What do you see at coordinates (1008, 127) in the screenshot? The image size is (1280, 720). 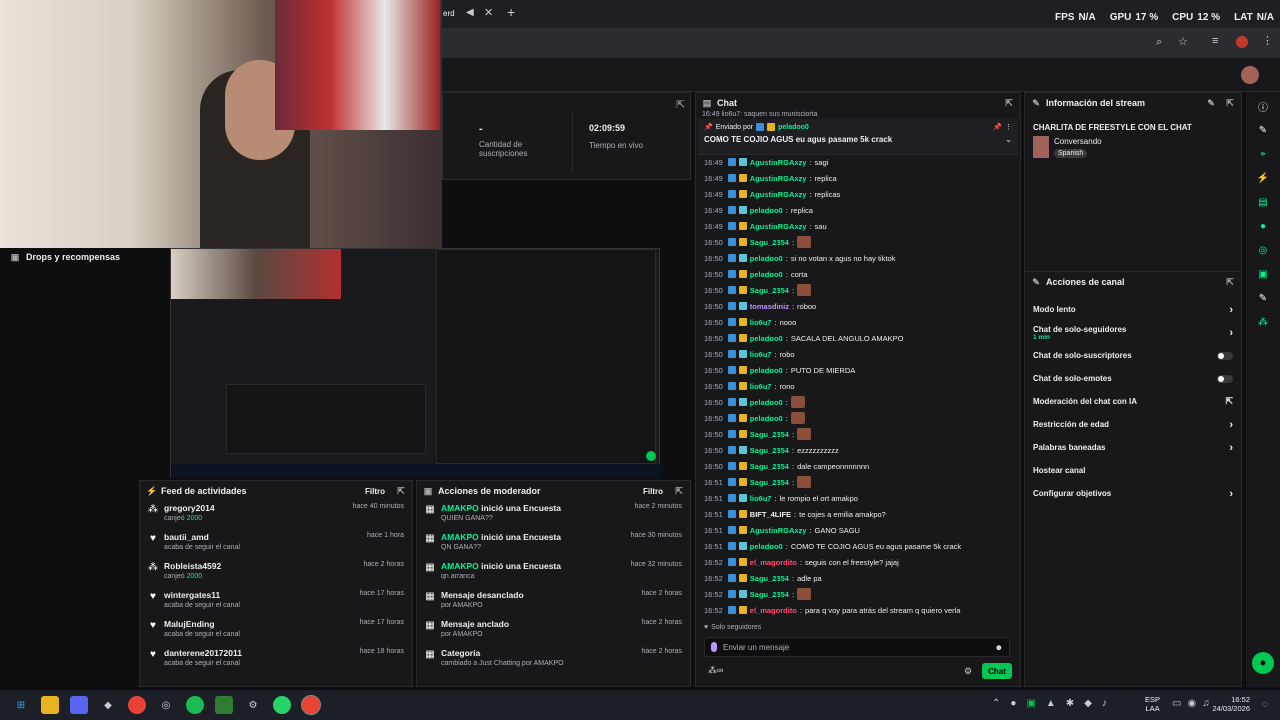 I see `more-icon: ⋮` at bounding box center [1008, 127].